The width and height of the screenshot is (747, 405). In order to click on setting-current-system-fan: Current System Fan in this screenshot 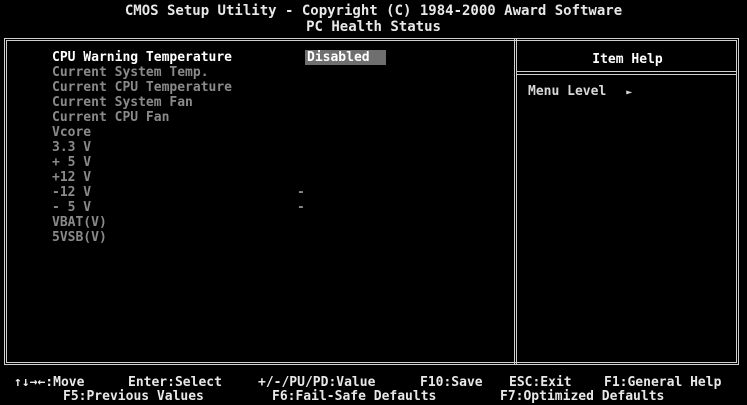, I will do `click(122, 102)`.